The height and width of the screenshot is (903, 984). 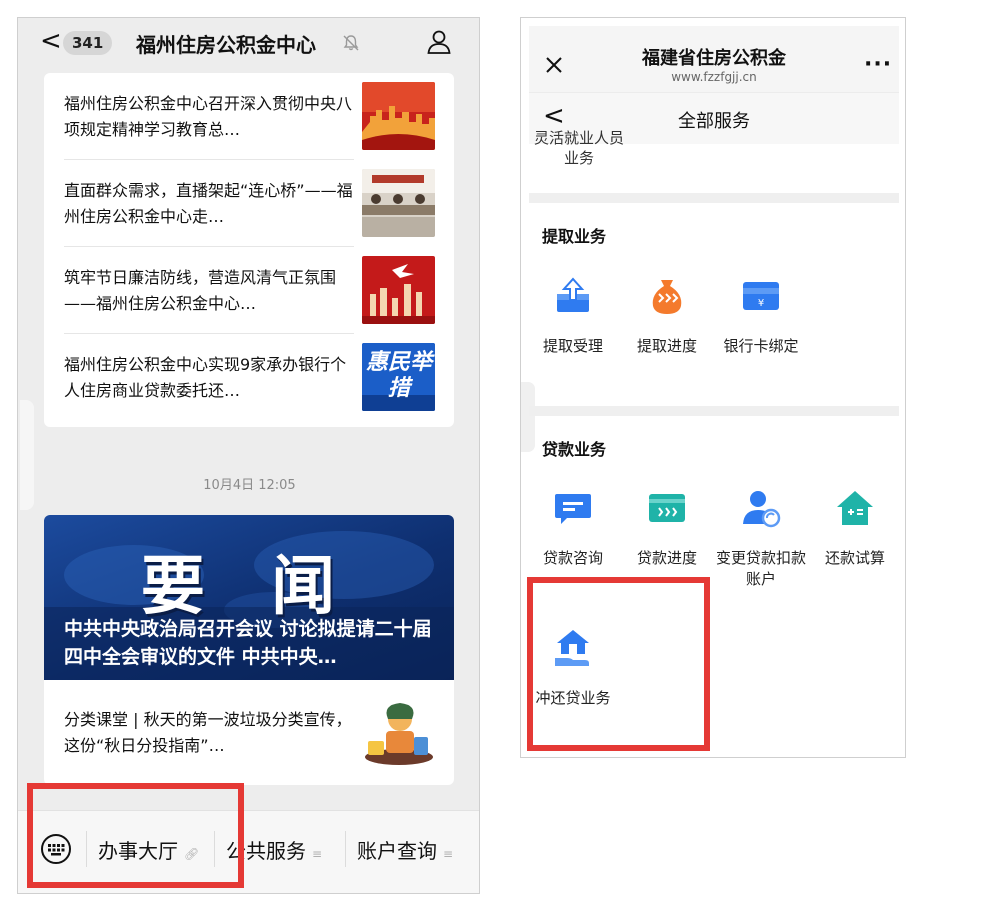 What do you see at coordinates (761, 296) in the screenshot?
I see `bank-card-icon: ¥` at bounding box center [761, 296].